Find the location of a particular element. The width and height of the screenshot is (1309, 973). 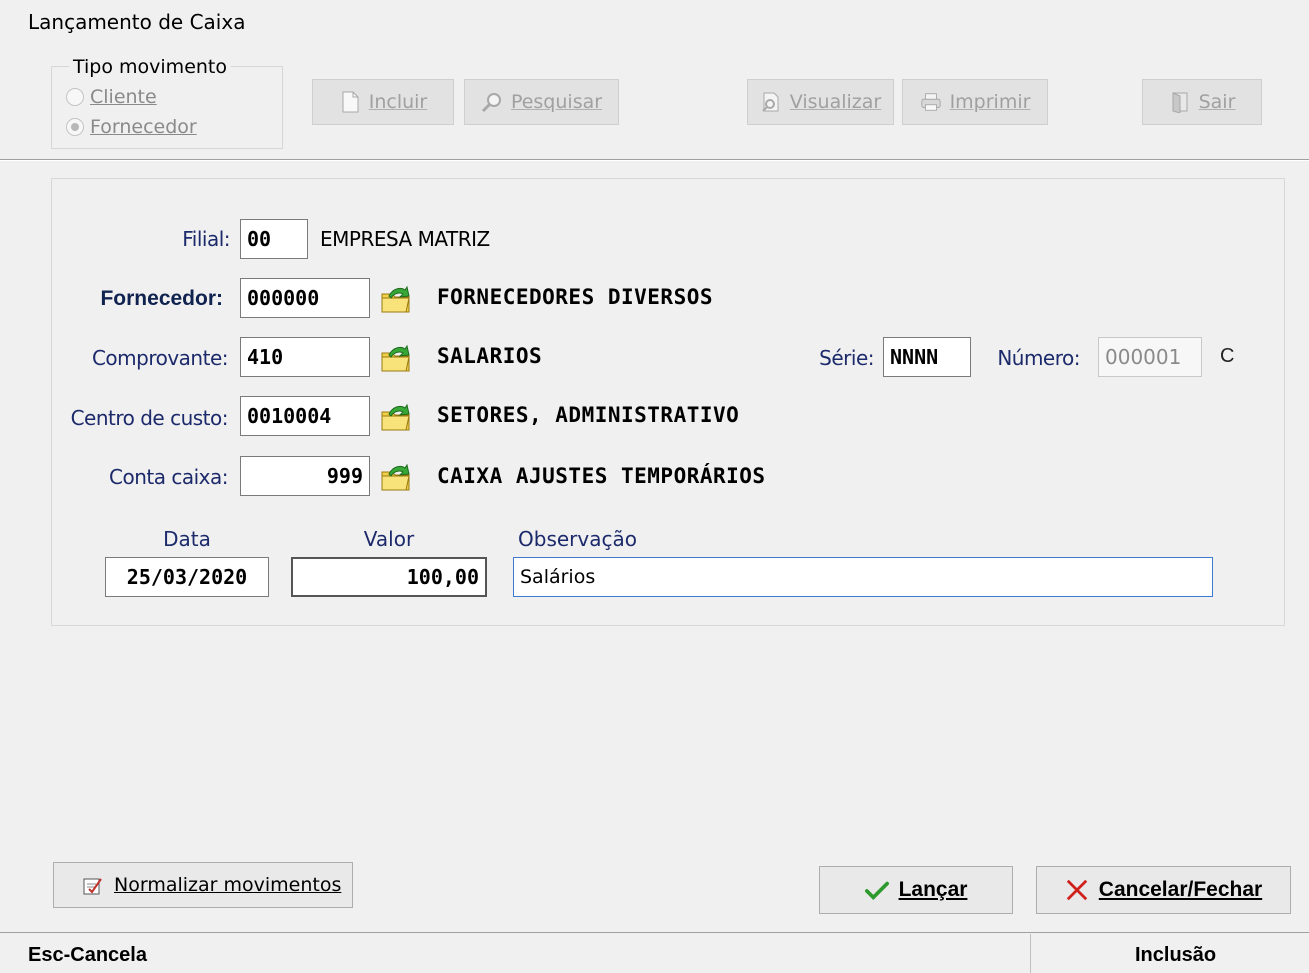

radio-fornecedor-circle is located at coordinates (75, 127).